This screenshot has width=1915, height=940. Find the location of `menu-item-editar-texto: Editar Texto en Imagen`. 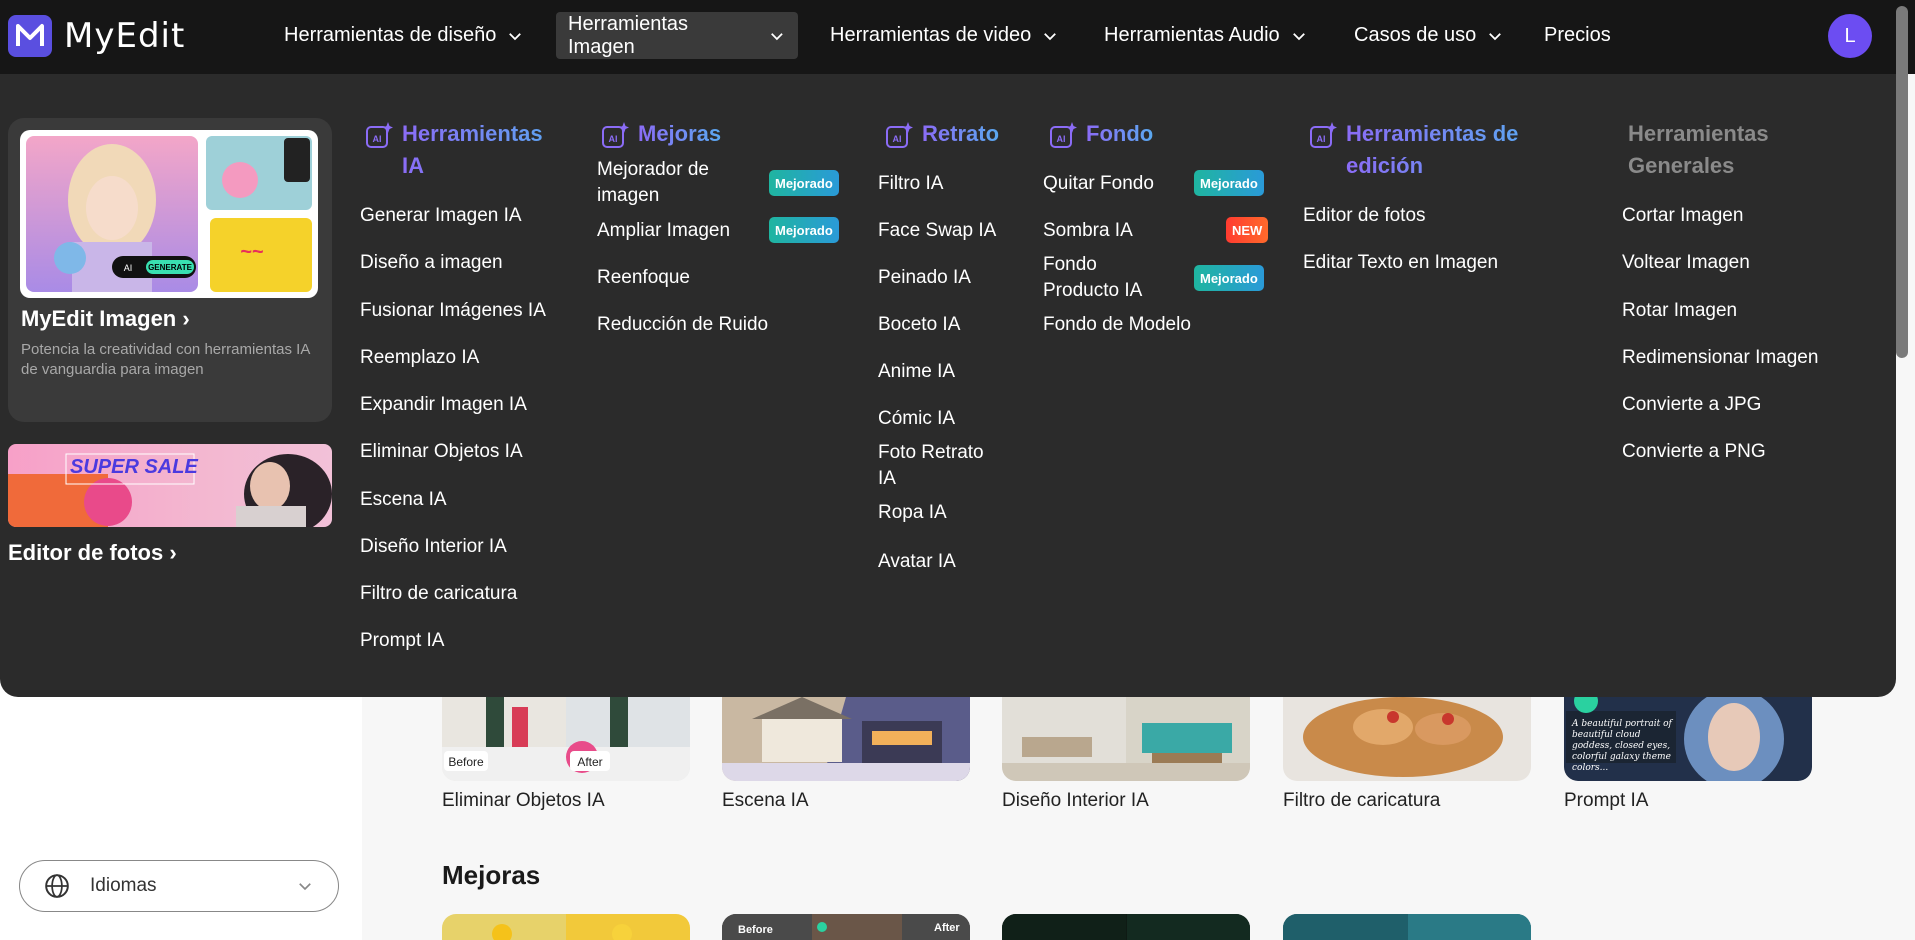

menu-item-editar-texto: Editar Texto en Imagen is located at coordinates (1400, 263).